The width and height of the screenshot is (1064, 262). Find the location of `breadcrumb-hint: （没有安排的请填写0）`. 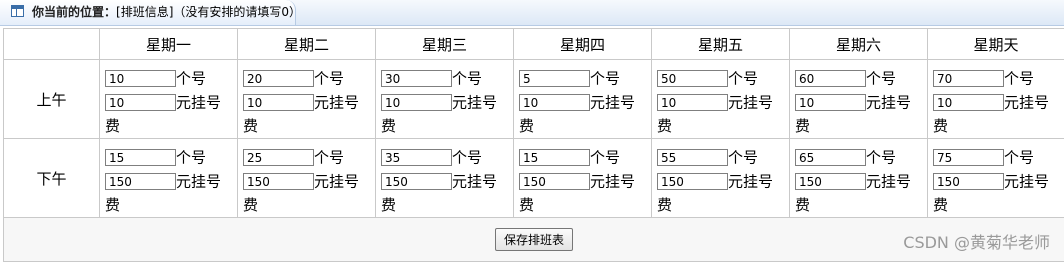

breadcrumb-hint: （没有安排的请填写0） is located at coordinates (237, 12).